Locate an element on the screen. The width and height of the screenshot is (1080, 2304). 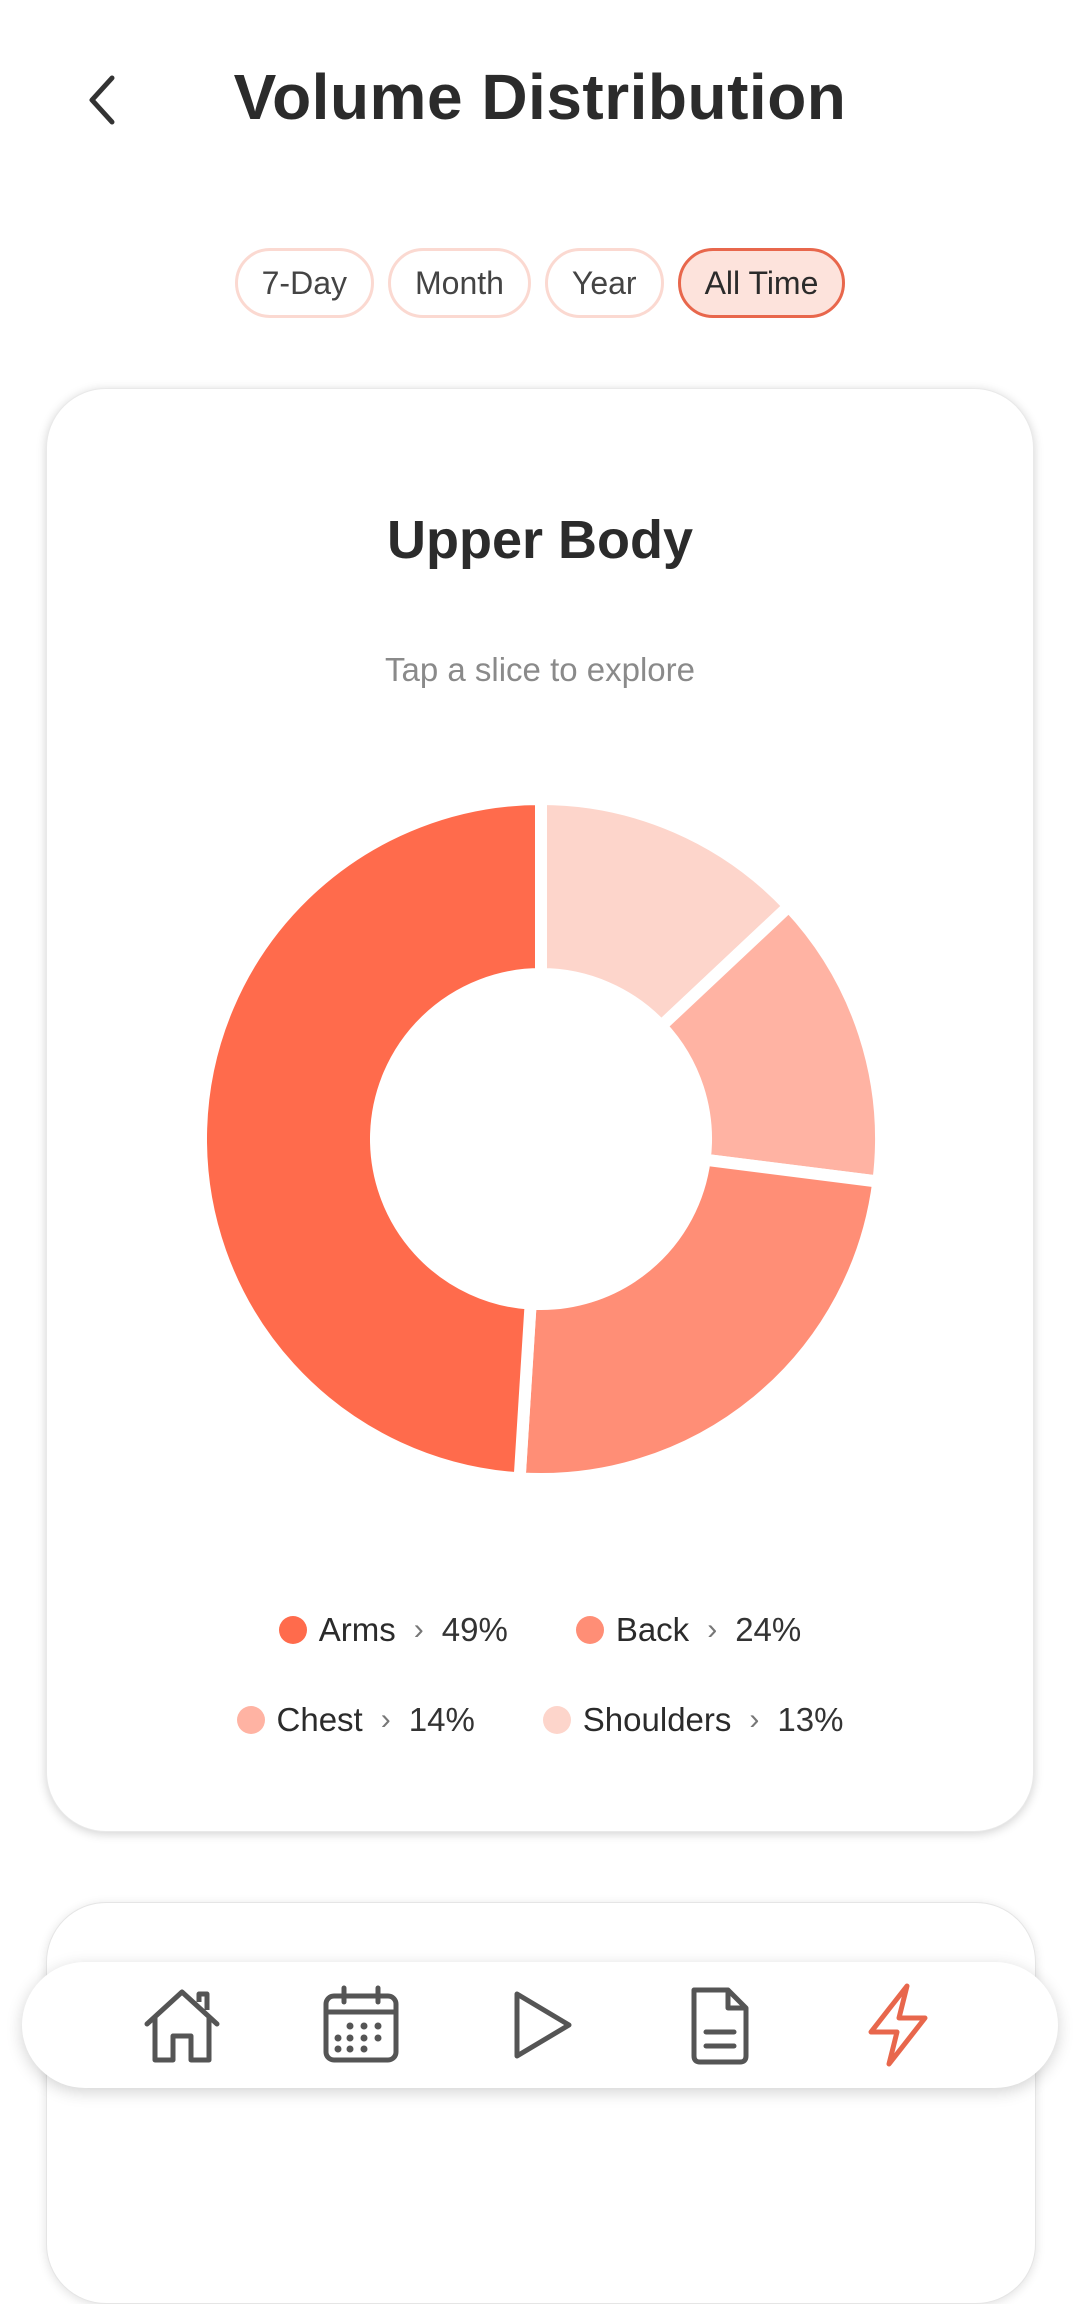
legend-label-back: Back is located at coordinates (652, 1629).